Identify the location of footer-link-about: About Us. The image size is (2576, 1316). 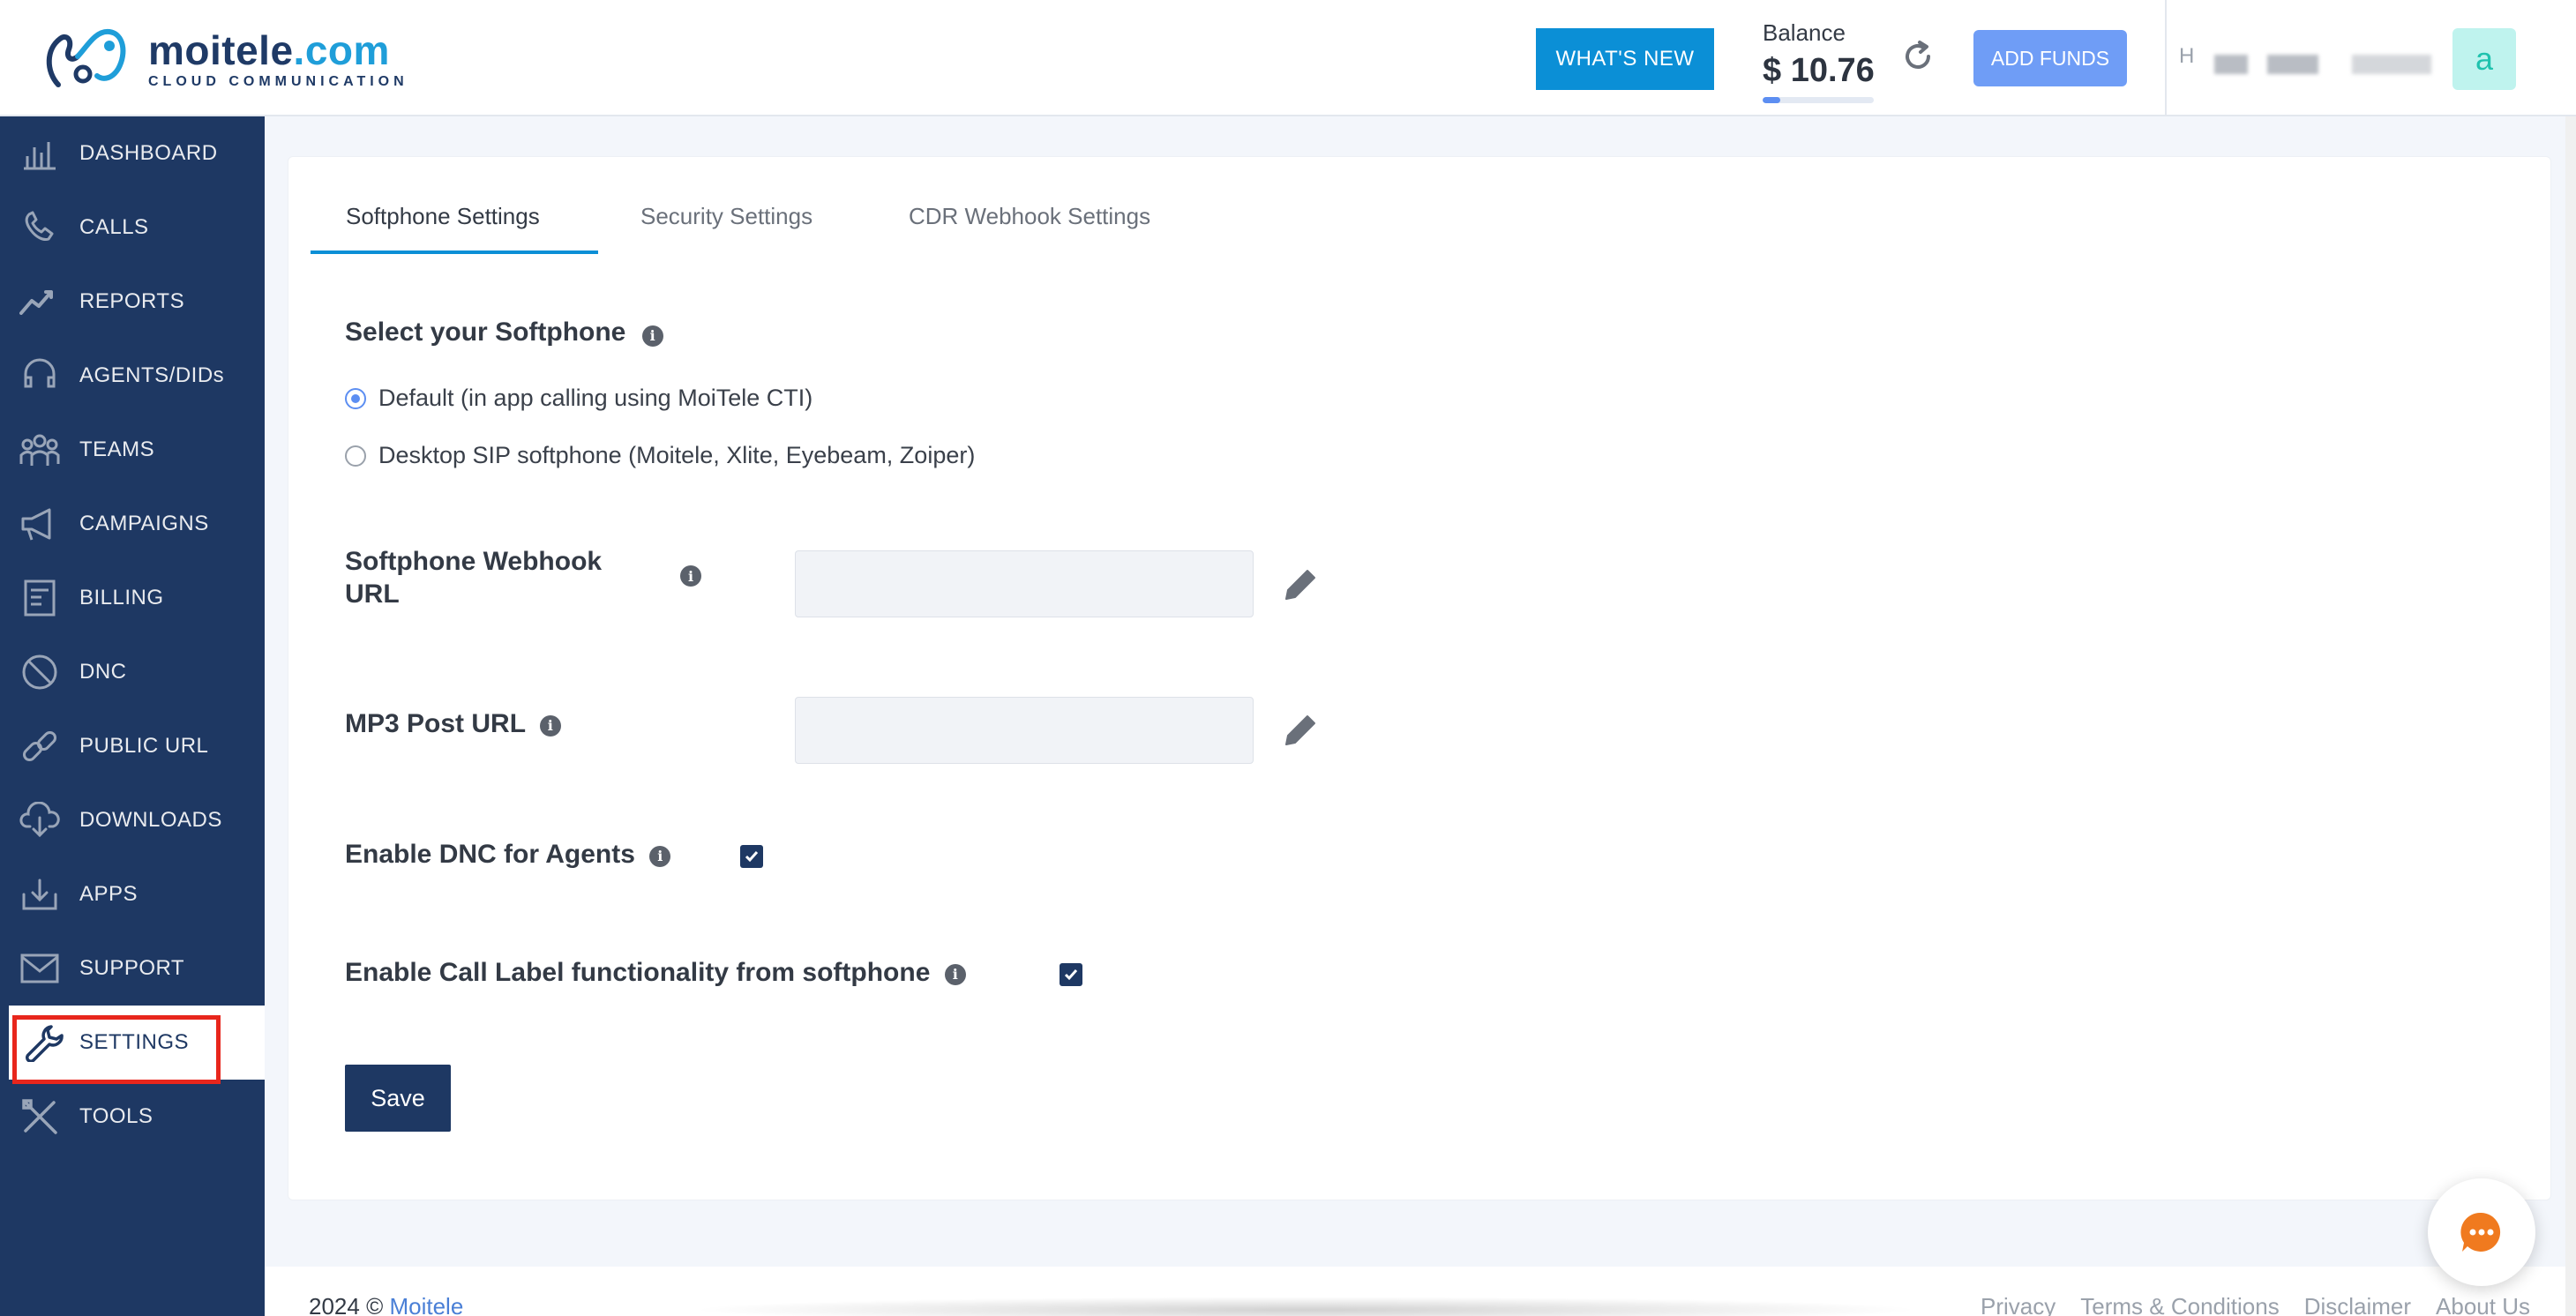
(2483, 1304).